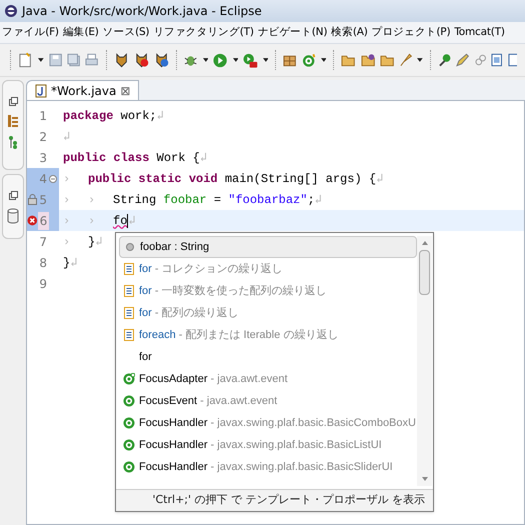  Describe the element at coordinates (30, 32) in the screenshot. I see `menu-item: ファイル(F)` at that location.